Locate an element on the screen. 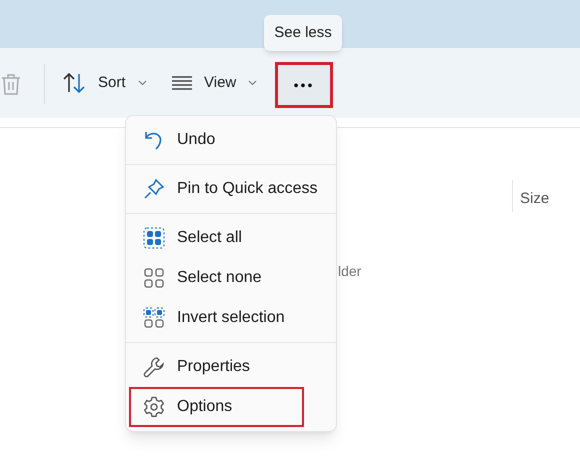  select-all-icon is located at coordinates (154, 238).